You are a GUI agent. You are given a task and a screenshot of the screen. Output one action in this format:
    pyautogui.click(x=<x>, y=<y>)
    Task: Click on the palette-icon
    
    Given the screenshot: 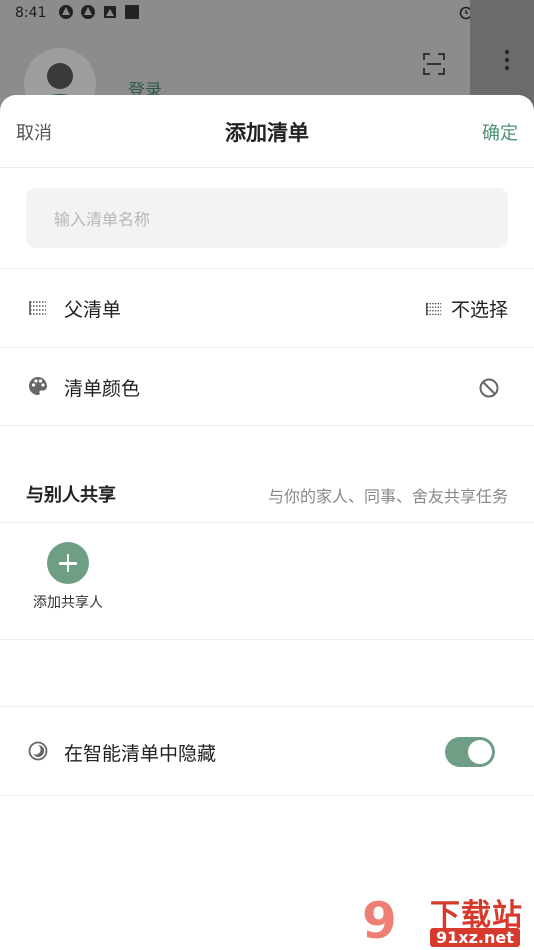 What is the action you would take?
    pyautogui.click(x=38, y=386)
    